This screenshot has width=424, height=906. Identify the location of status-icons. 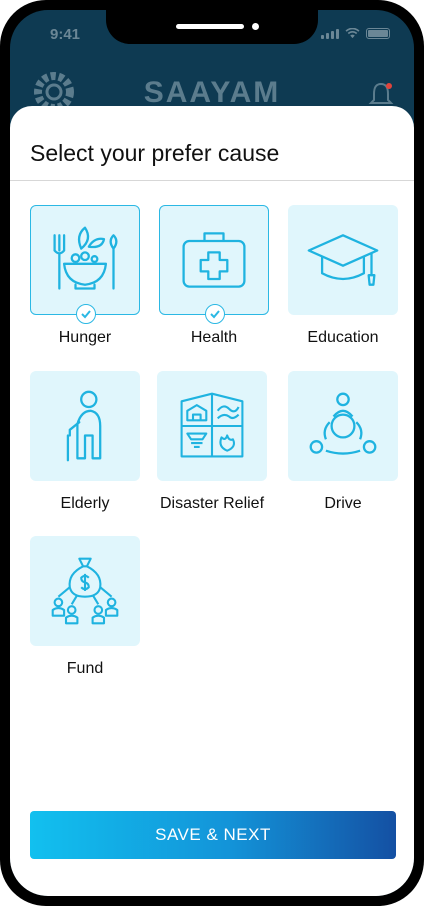
(355, 33).